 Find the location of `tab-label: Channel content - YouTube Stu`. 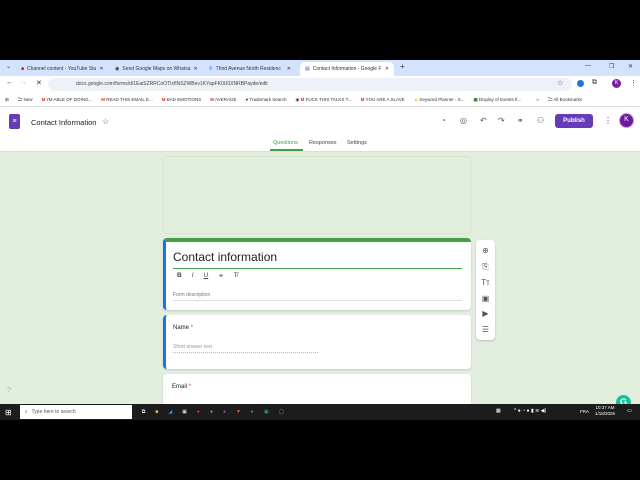

tab-label: Channel content - YouTube Stu is located at coordinates (62, 69).